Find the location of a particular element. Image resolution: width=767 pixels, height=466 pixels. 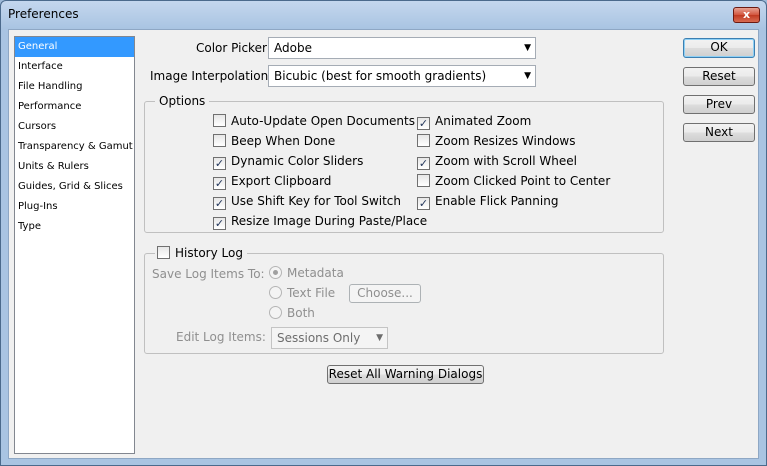

flick-panning-label: Enable Flick Panning is located at coordinates (497, 201).